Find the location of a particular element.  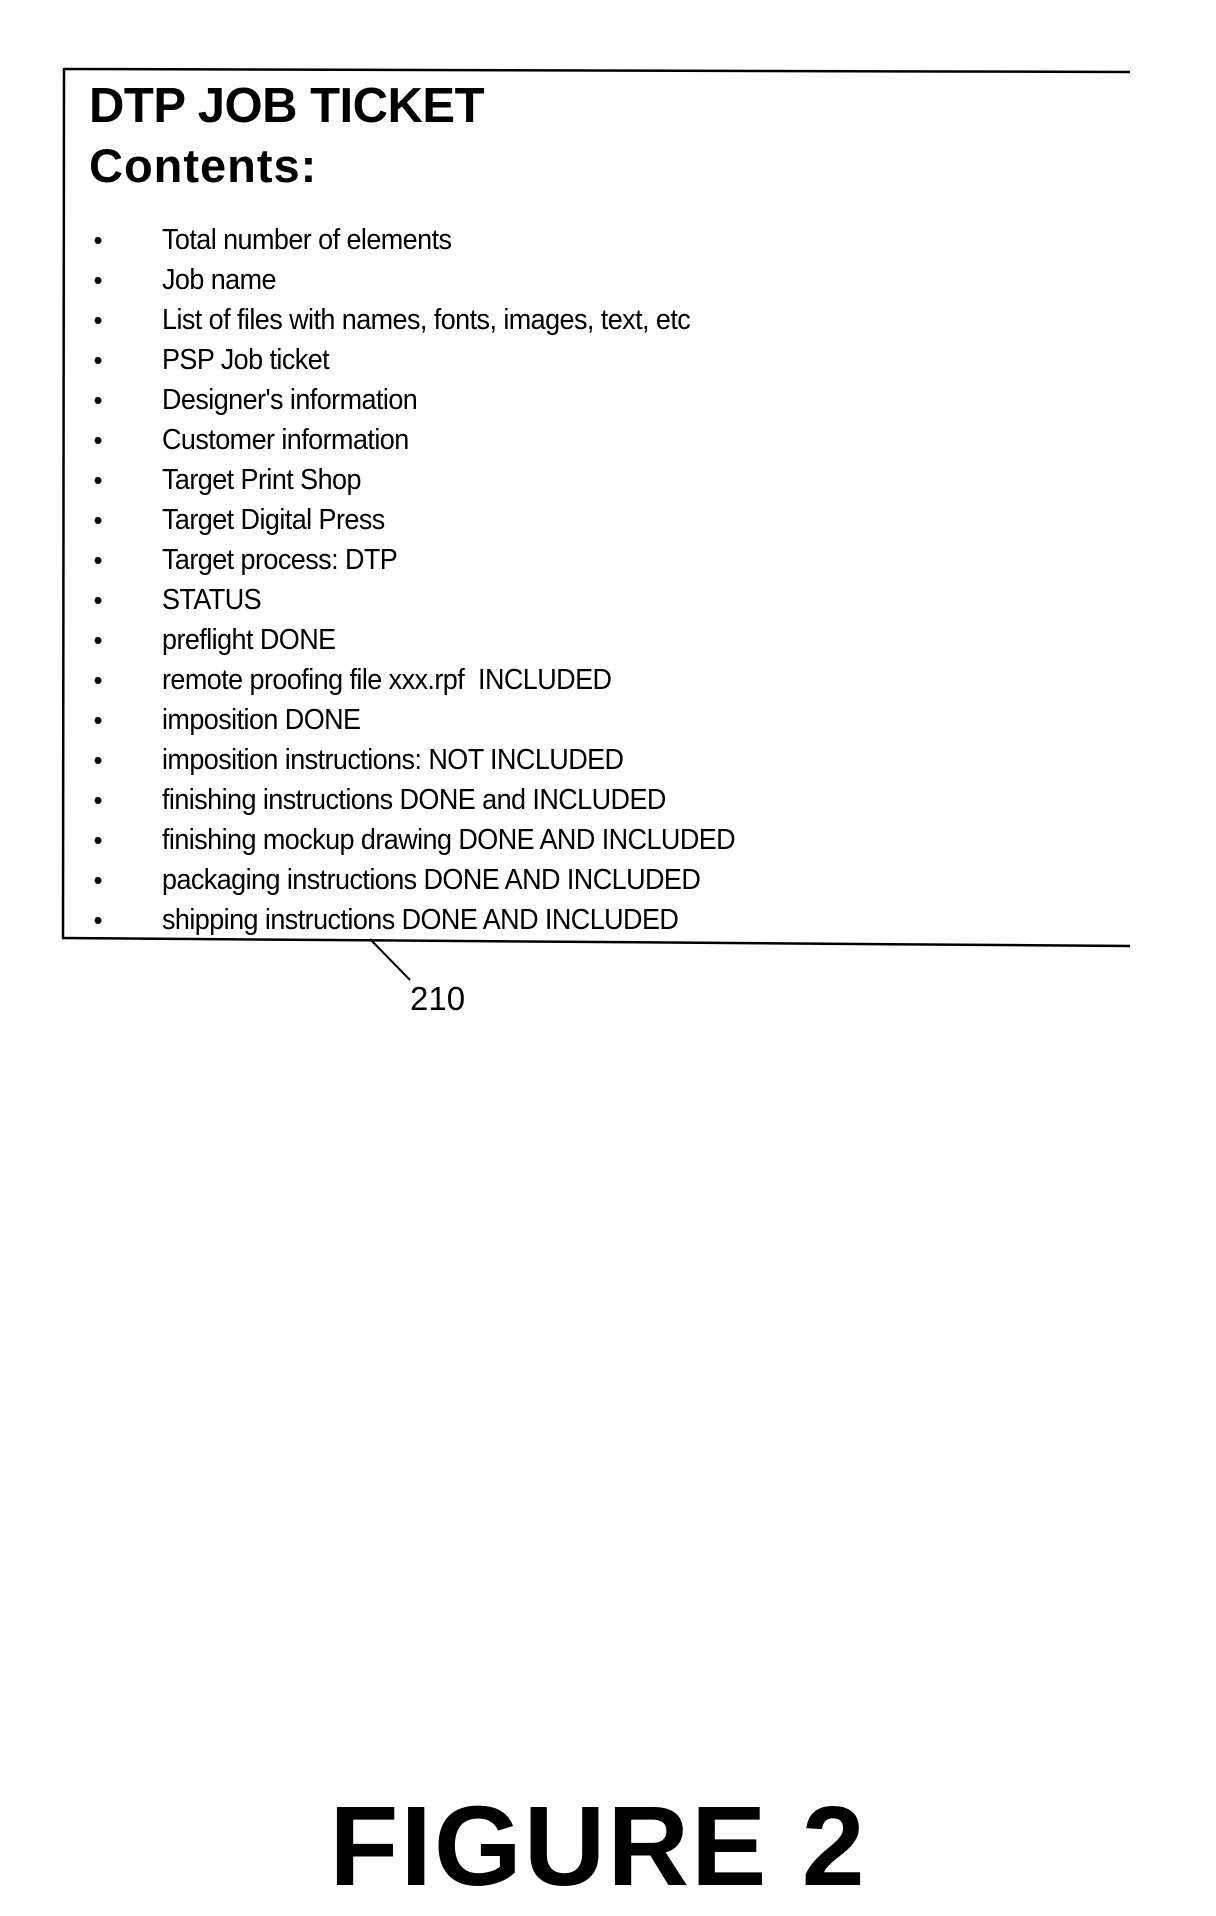

figure-caption: FIGURE 2 is located at coordinates (608, 1846).